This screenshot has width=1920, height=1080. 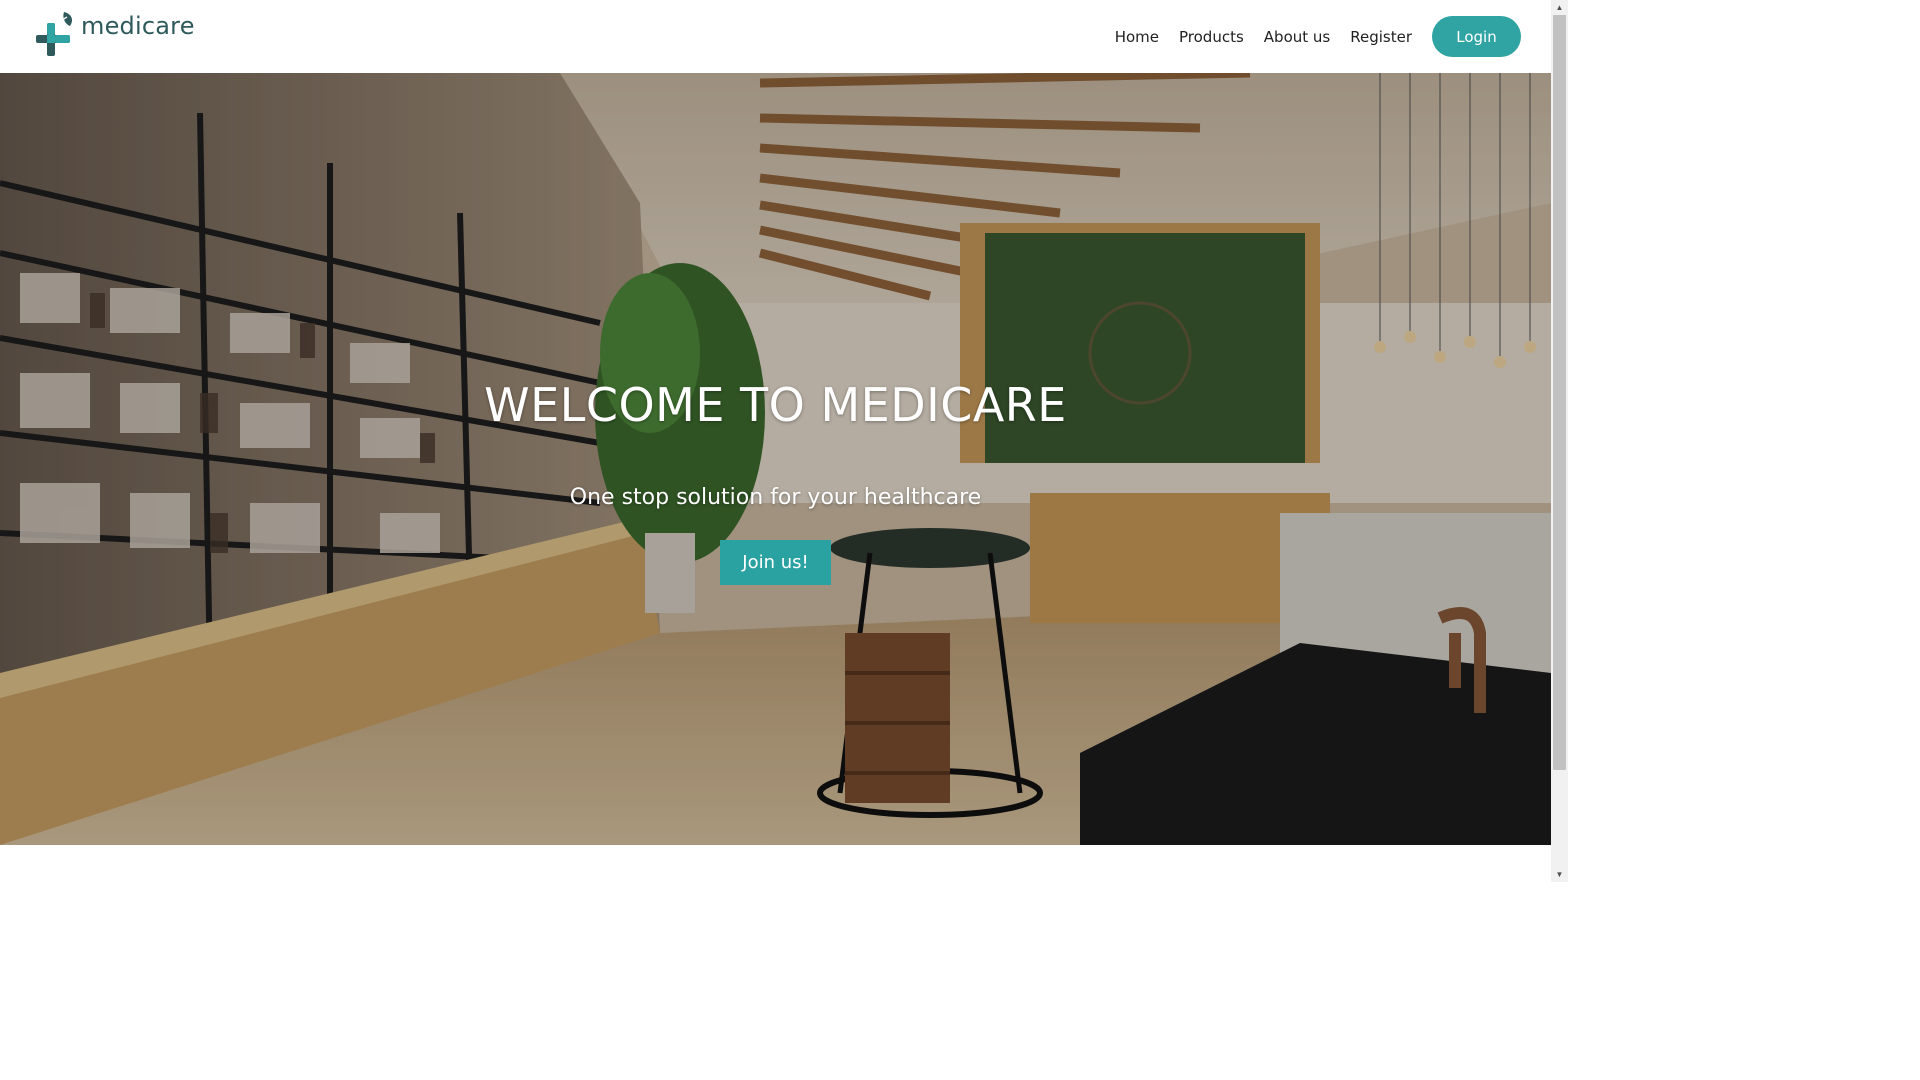 I want to click on nav-home-link: Home, so click(x=1137, y=37).